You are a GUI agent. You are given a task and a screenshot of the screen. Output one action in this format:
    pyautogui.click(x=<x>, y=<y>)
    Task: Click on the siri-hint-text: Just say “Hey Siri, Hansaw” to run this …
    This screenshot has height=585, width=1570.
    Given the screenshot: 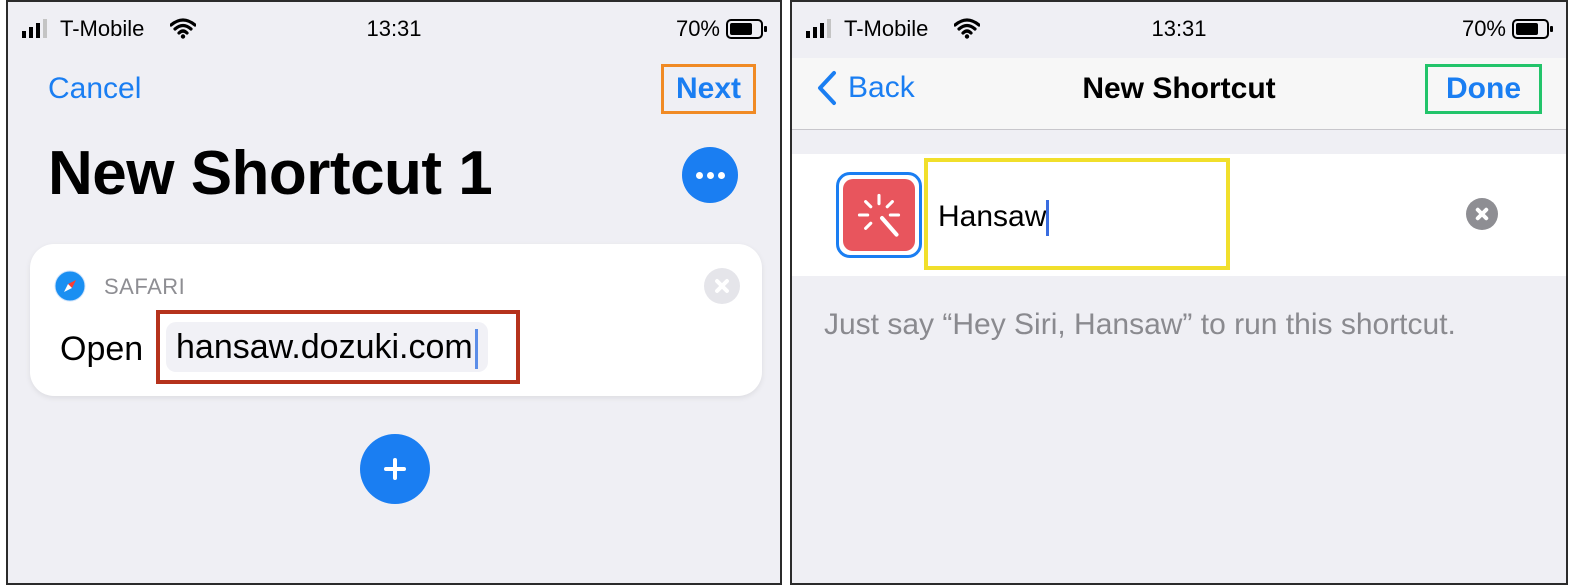 What is the action you would take?
    pyautogui.click(x=1140, y=324)
    